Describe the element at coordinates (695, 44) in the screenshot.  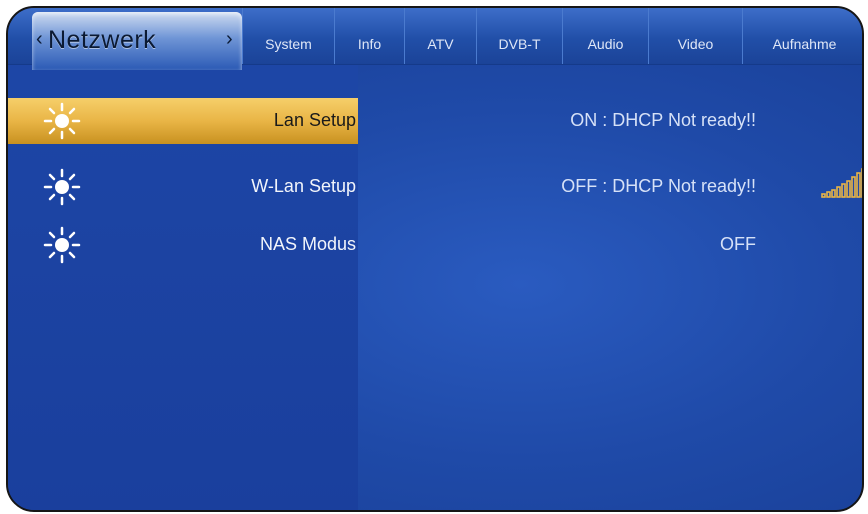
I see `tab-video-label: Video` at that location.